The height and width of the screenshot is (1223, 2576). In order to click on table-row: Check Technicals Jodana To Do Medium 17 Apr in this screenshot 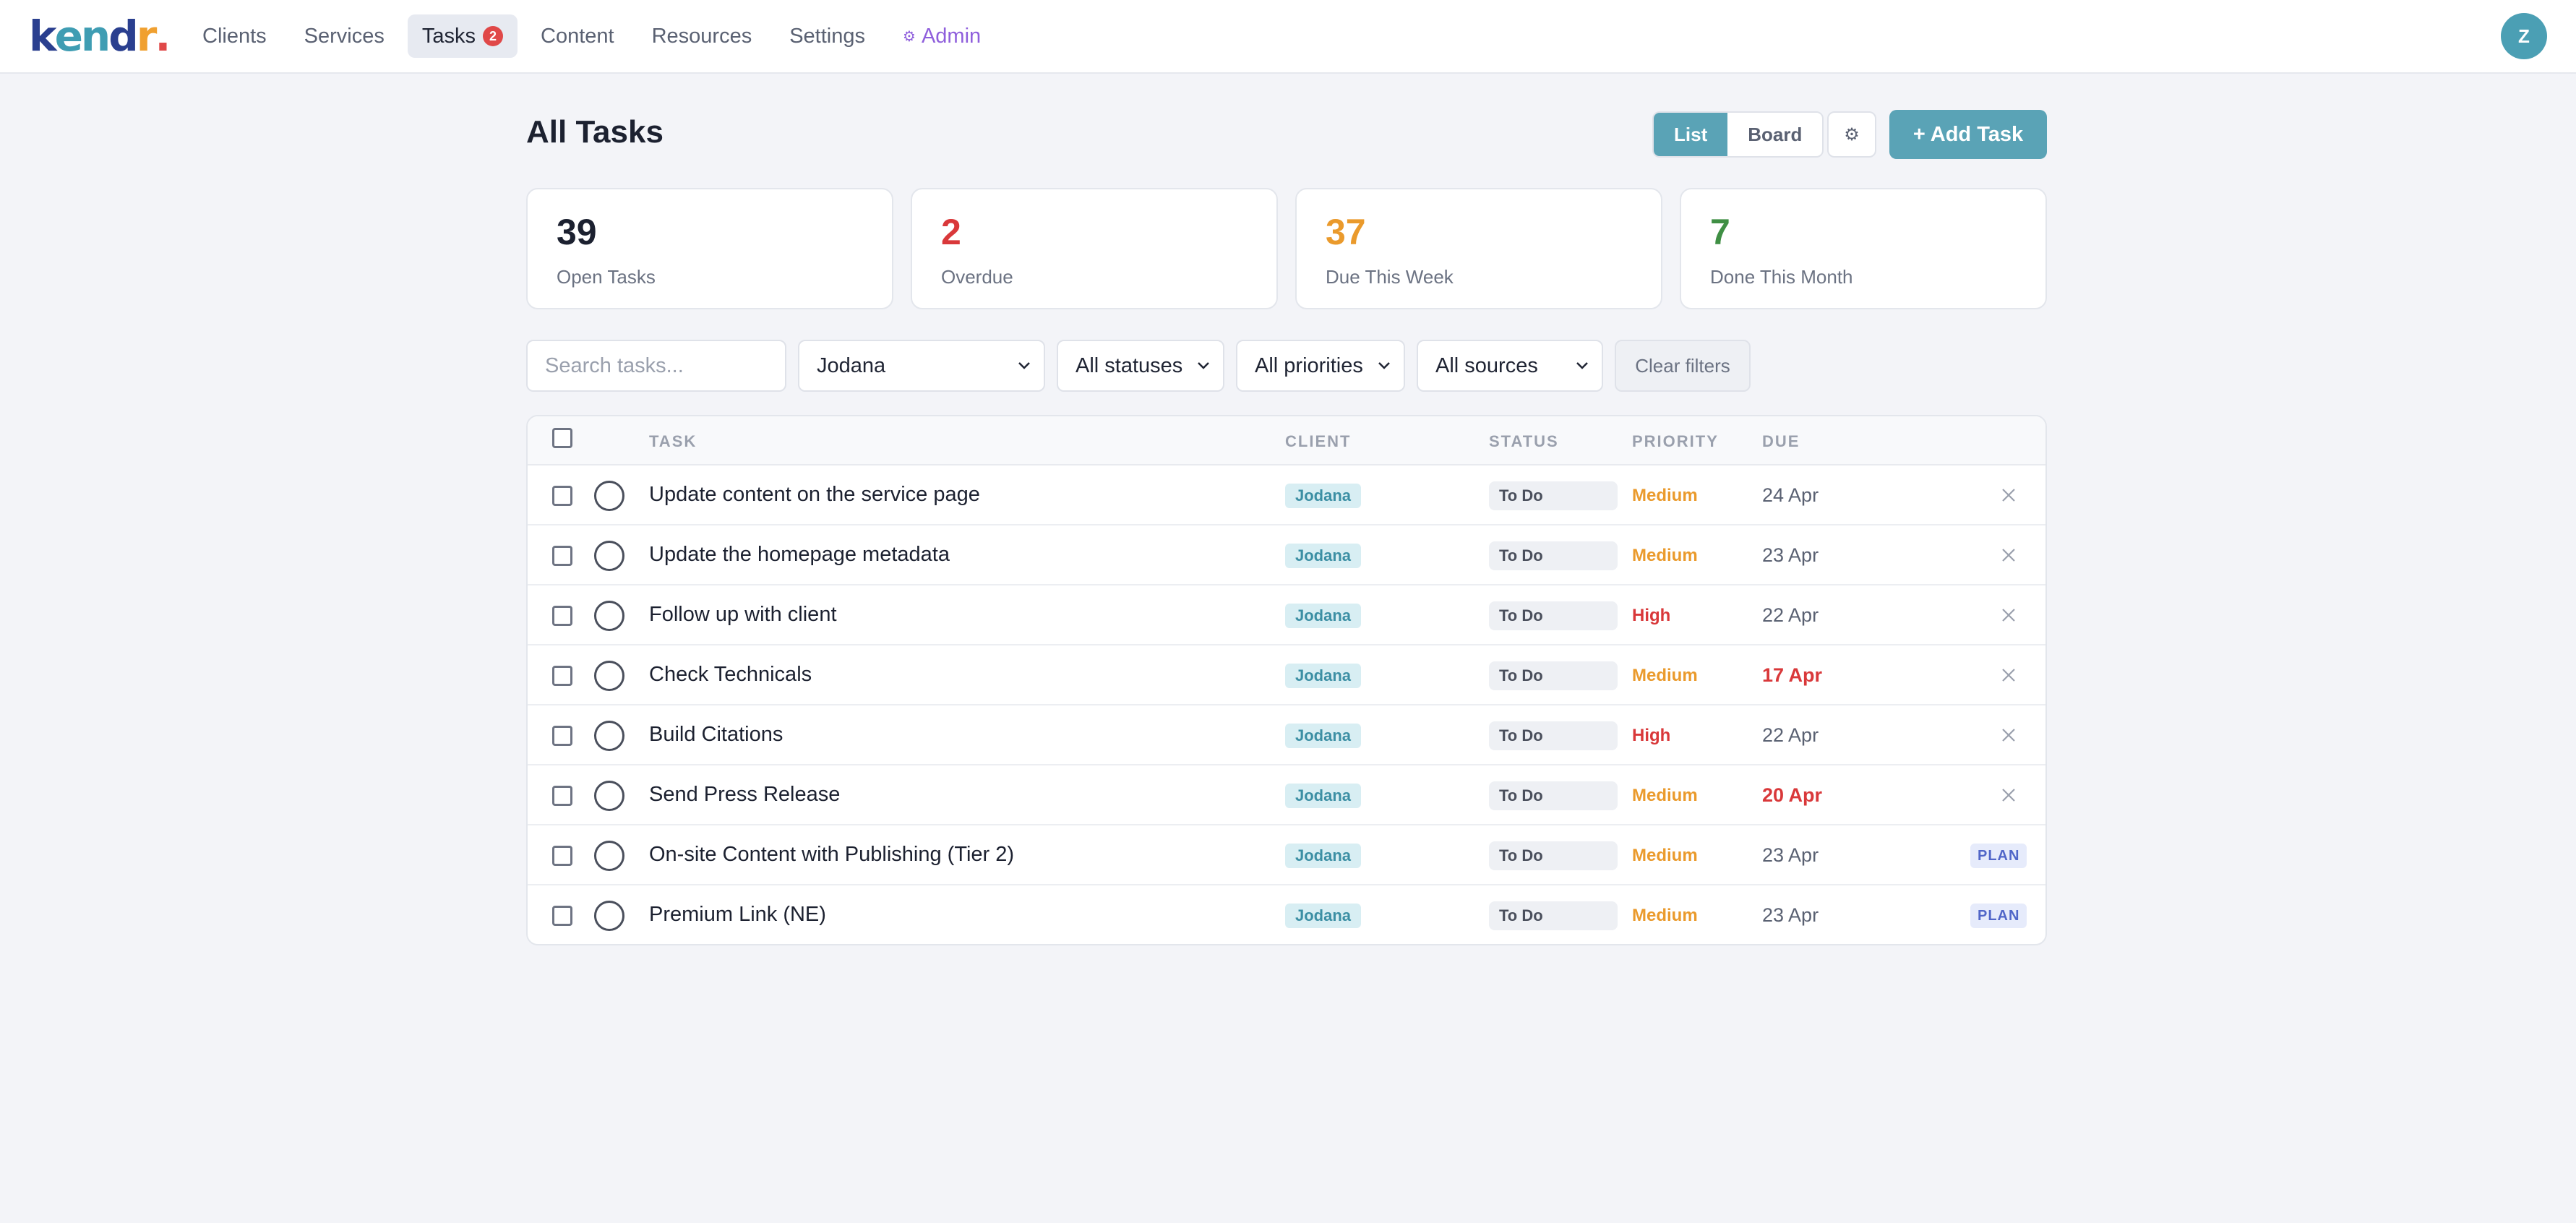, I will do `click(1287, 675)`.